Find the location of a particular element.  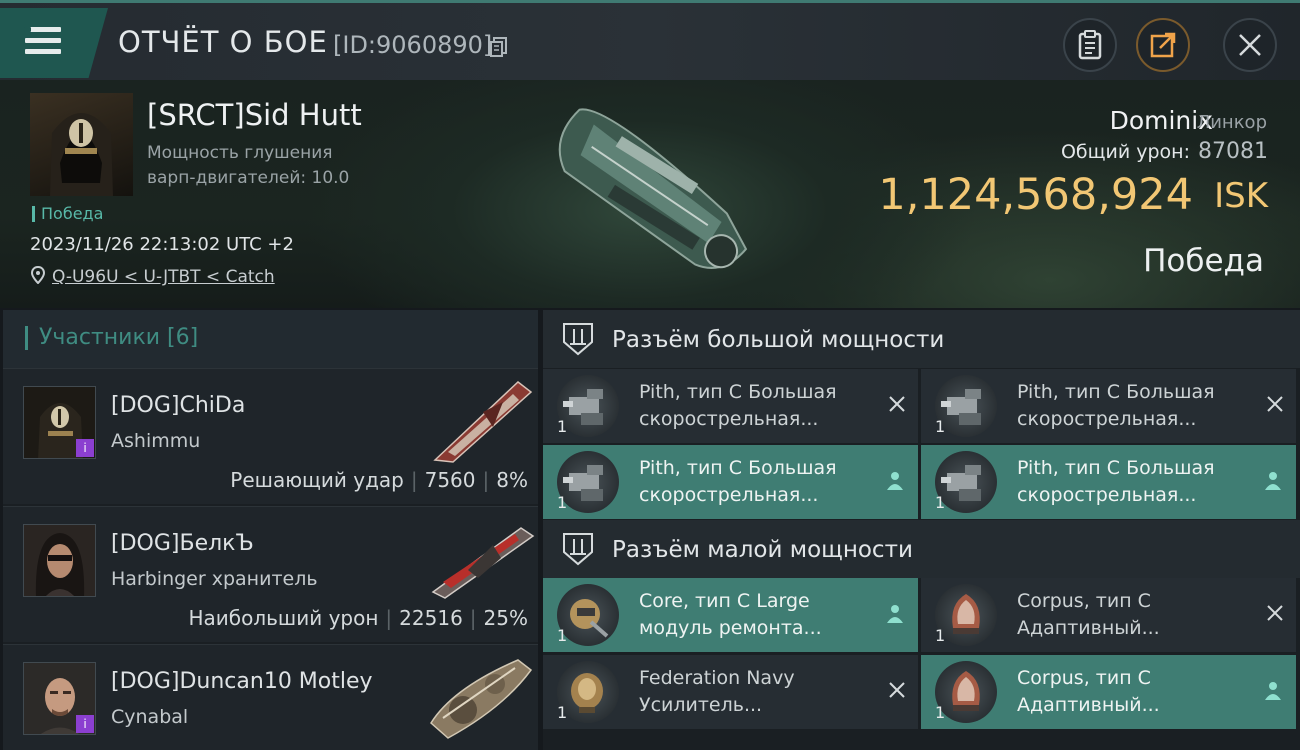

low-slot-title: Разъём малой мощности is located at coordinates (762, 550).